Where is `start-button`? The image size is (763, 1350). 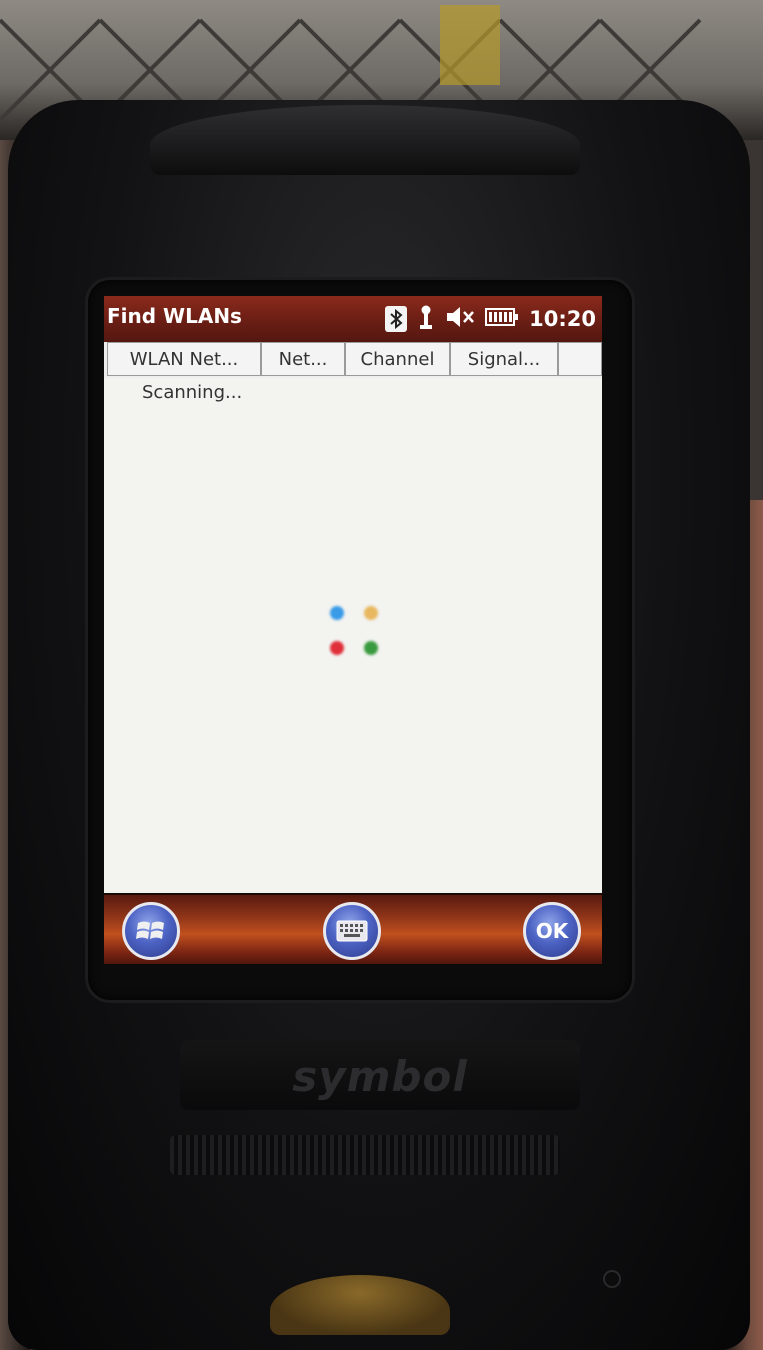 start-button is located at coordinates (151, 931).